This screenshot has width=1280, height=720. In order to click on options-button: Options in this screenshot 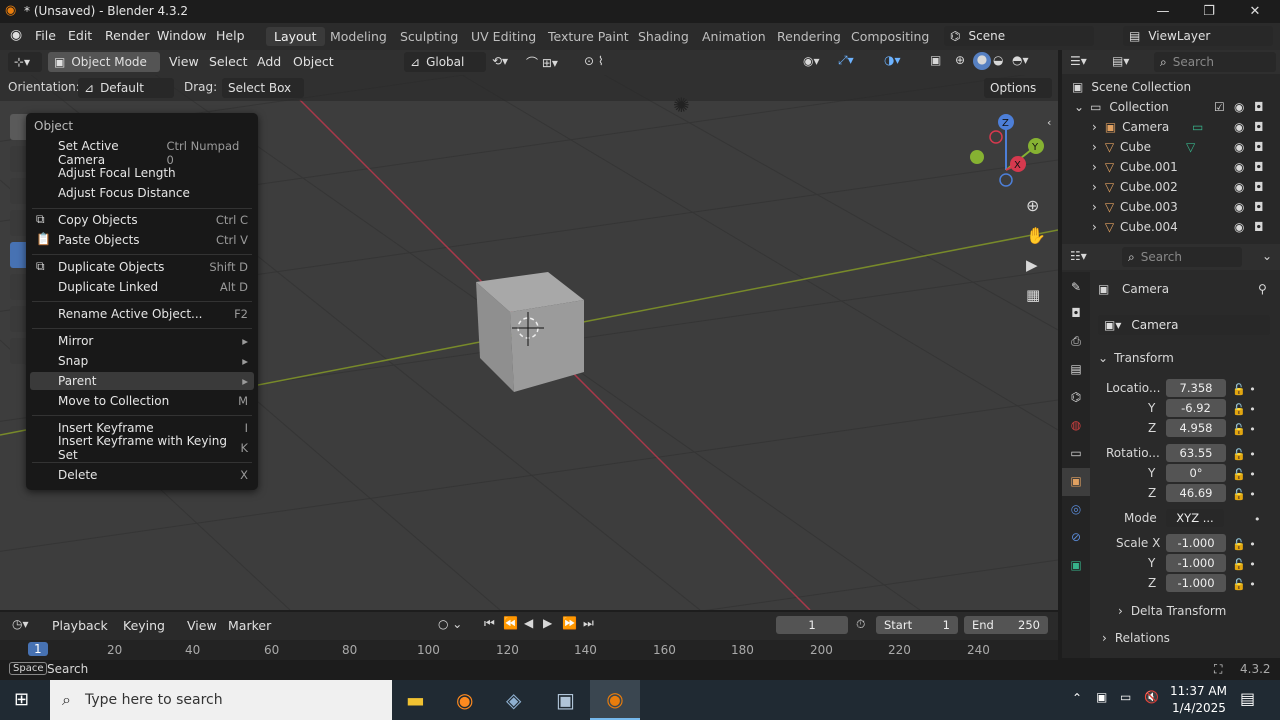, I will do `click(1018, 88)`.